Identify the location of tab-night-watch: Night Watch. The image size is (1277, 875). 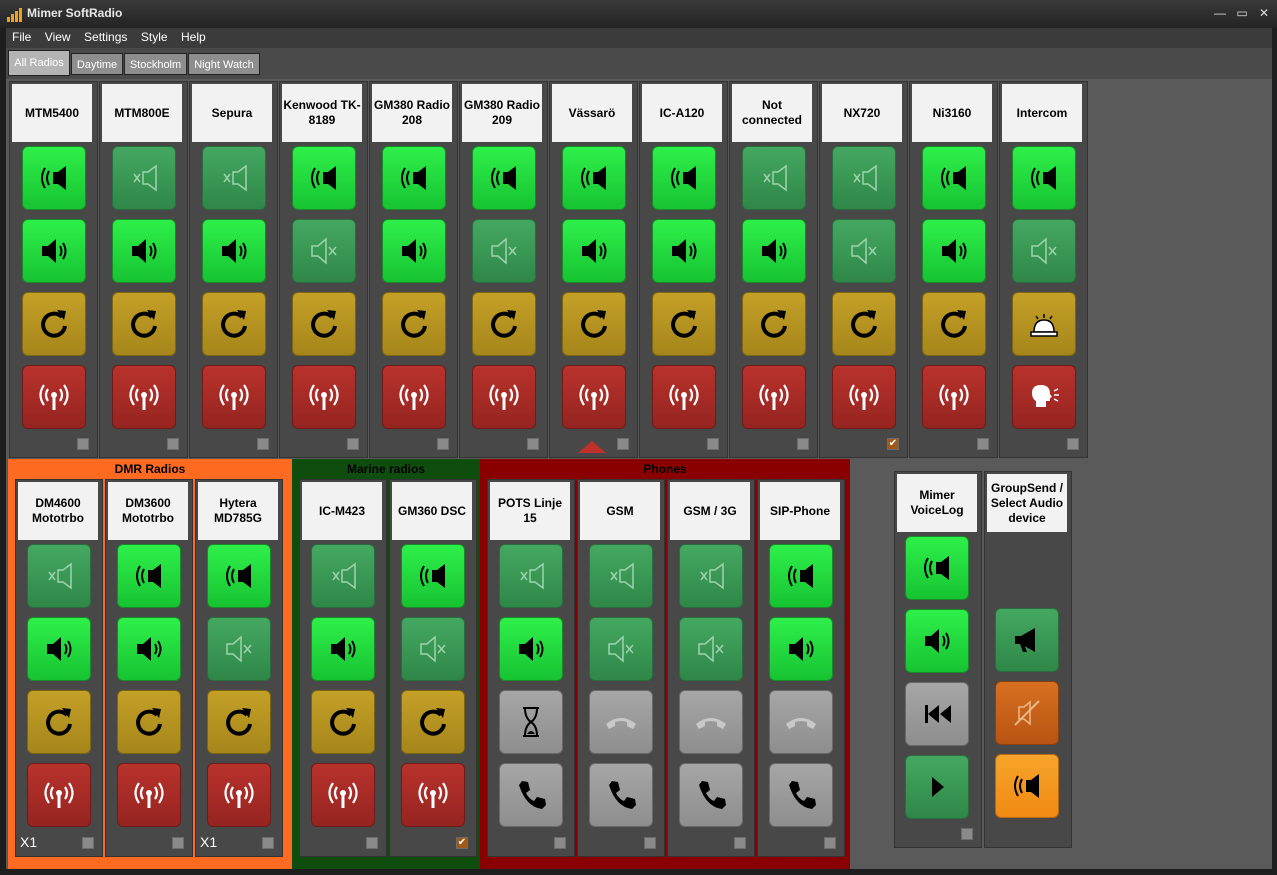
(224, 64).